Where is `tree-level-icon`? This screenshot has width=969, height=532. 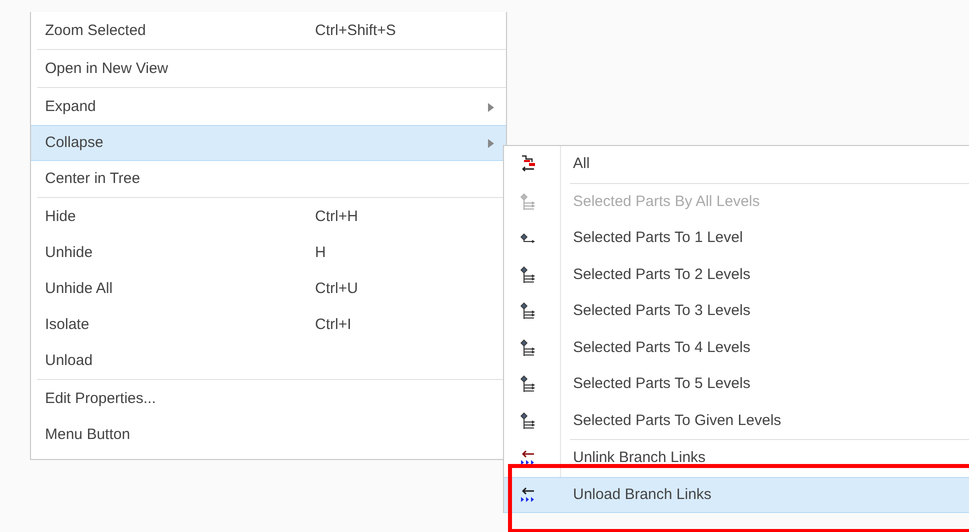
tree-level-icon is located at coordinates (528, 238).